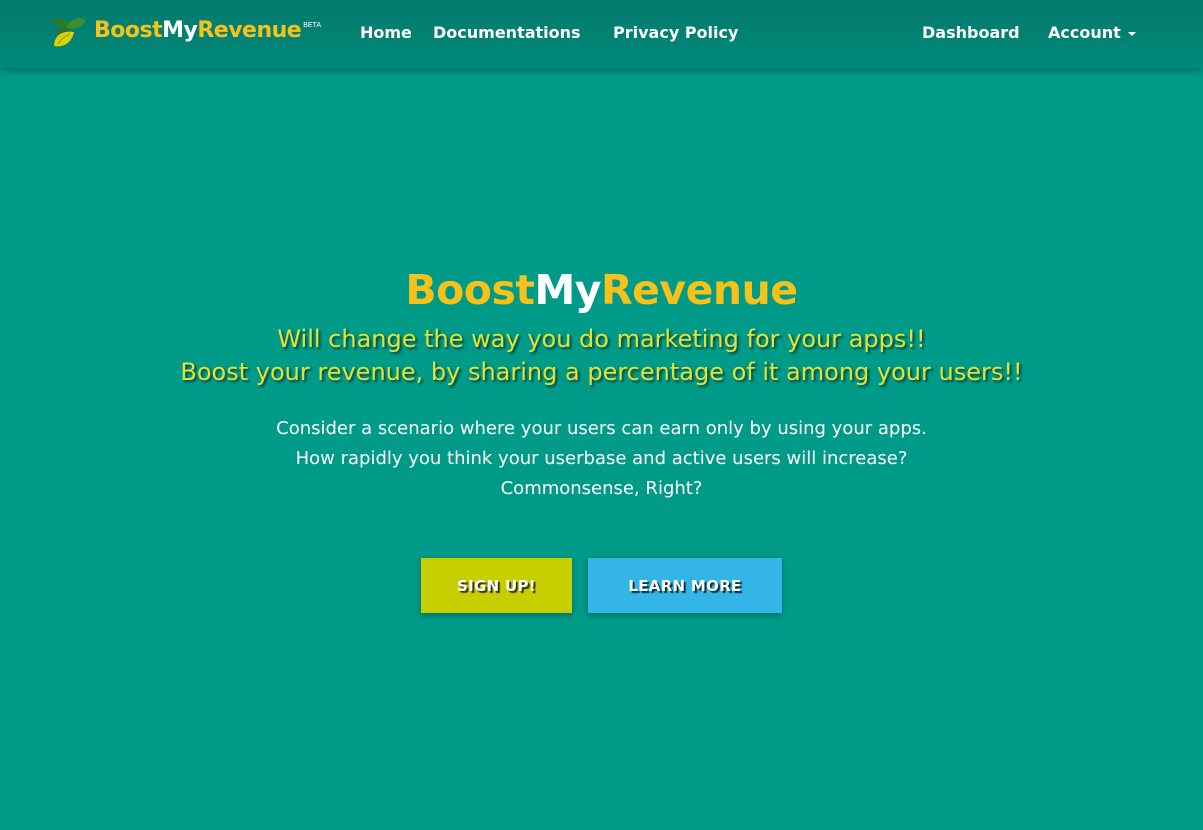 This screenshot has height=830, width=1203. Describe the element at coordinates (1084, 32) in the screenshot. I see `account-label: Account` at that location.